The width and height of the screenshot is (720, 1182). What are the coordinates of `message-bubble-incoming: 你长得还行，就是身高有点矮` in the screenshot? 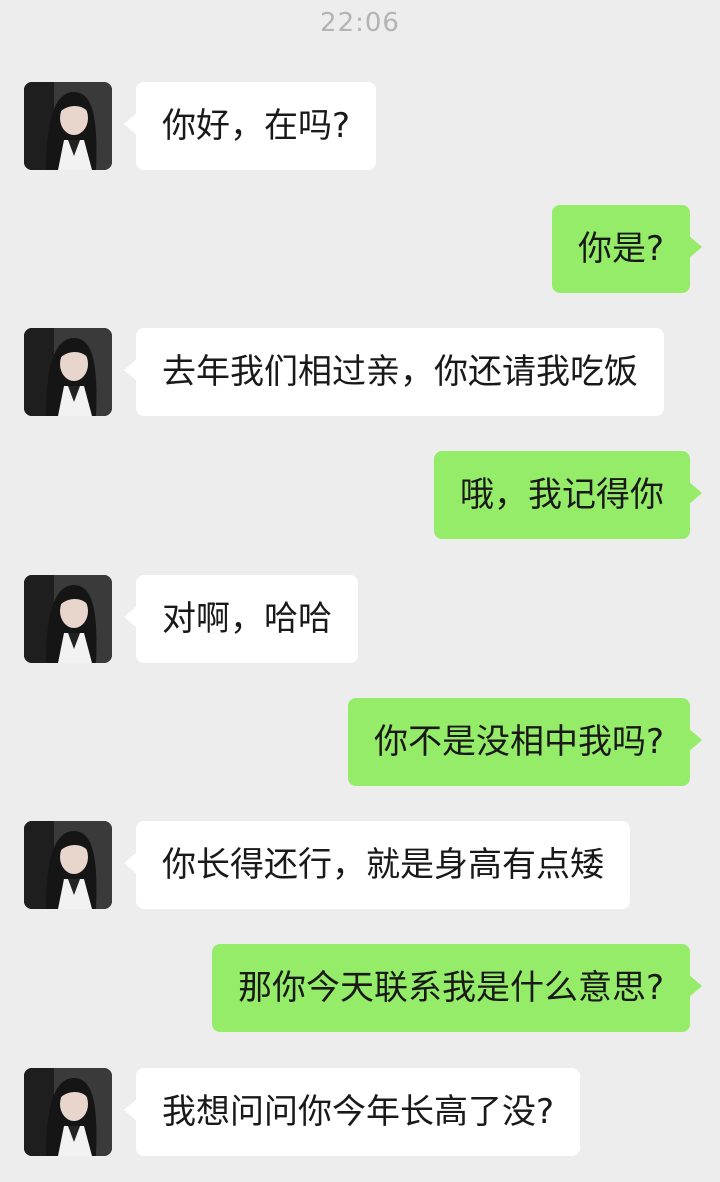 It's located at (377, 865).